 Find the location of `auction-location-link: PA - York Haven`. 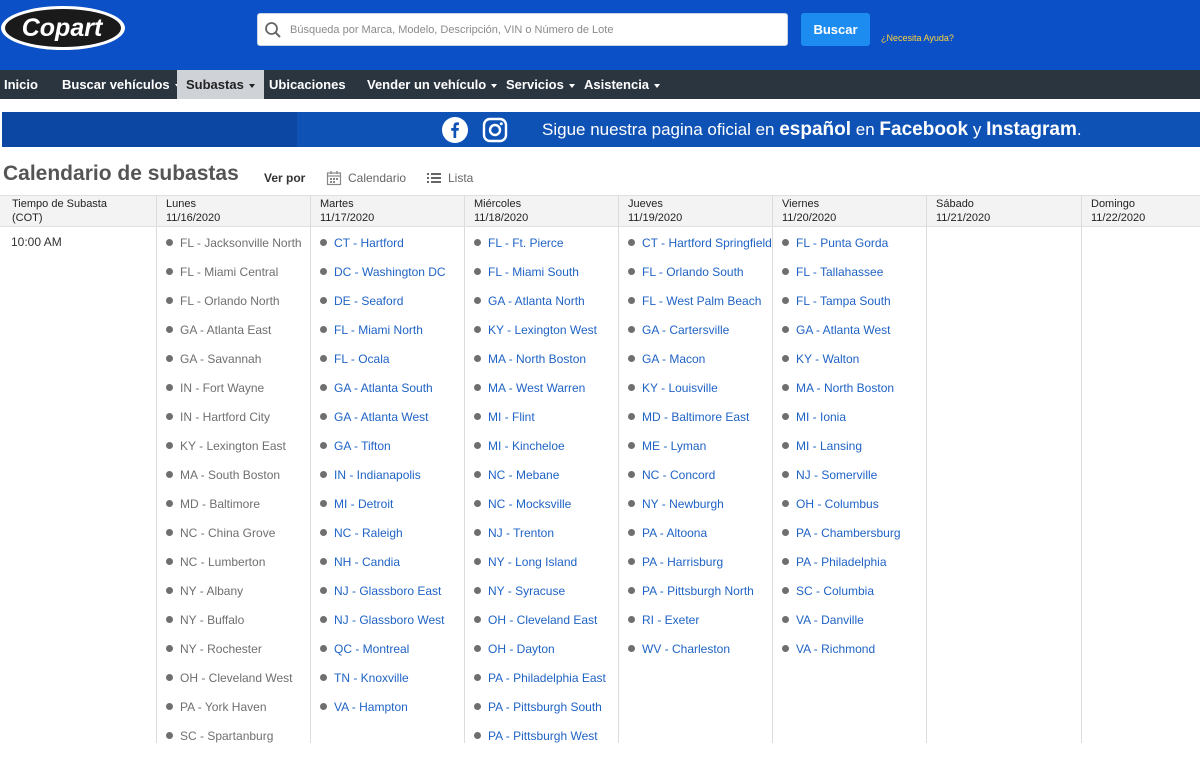

auction-location-link: PA - York Haven is located at coordinates (241, 707).